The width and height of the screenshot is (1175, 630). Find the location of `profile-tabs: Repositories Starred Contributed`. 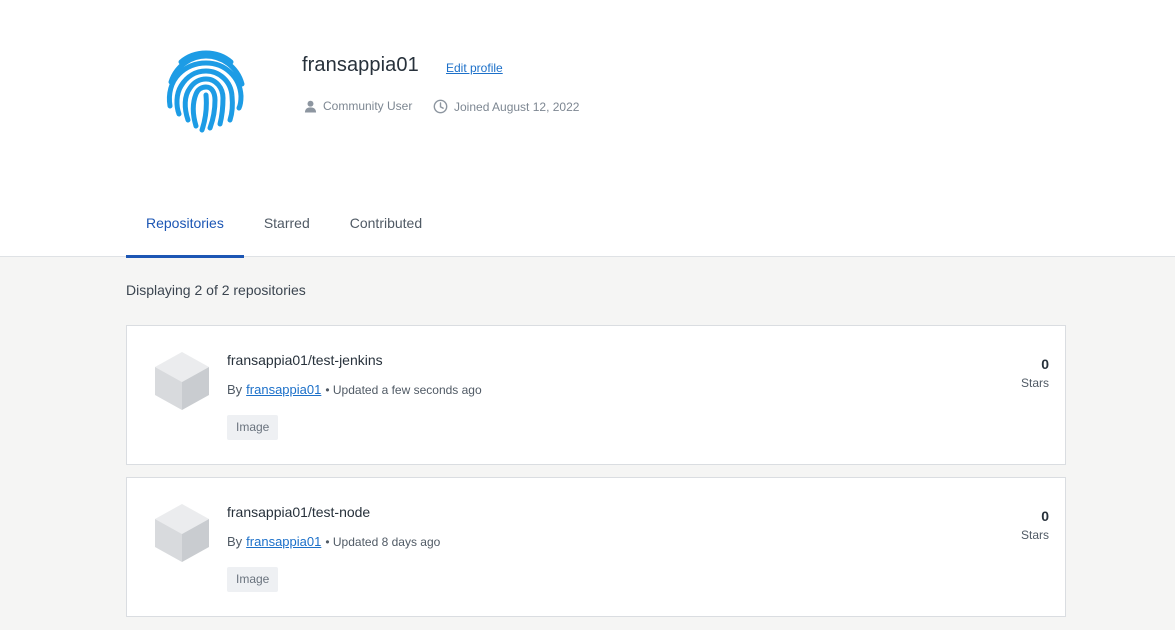

profile-tabs: Repositories Starred Contributed is located at coordinates (284, 227).